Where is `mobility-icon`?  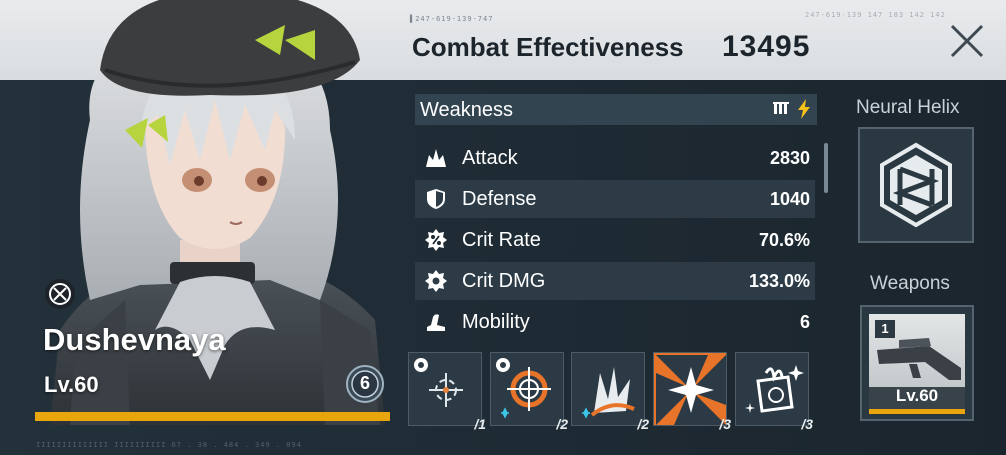
mobility-icon is located at coordinates (436, 322).